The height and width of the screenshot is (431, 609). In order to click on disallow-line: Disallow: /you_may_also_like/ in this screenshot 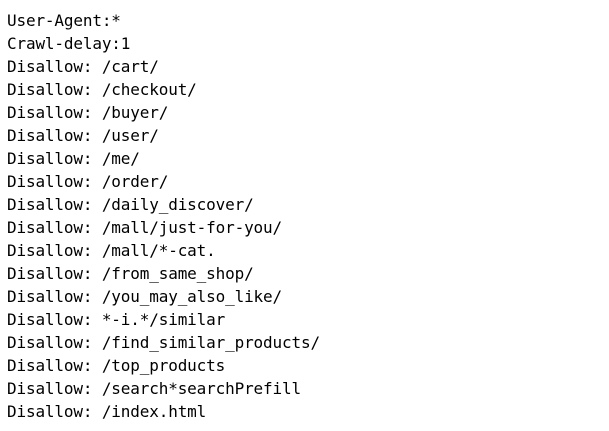, I will do `click(145, 296)`.